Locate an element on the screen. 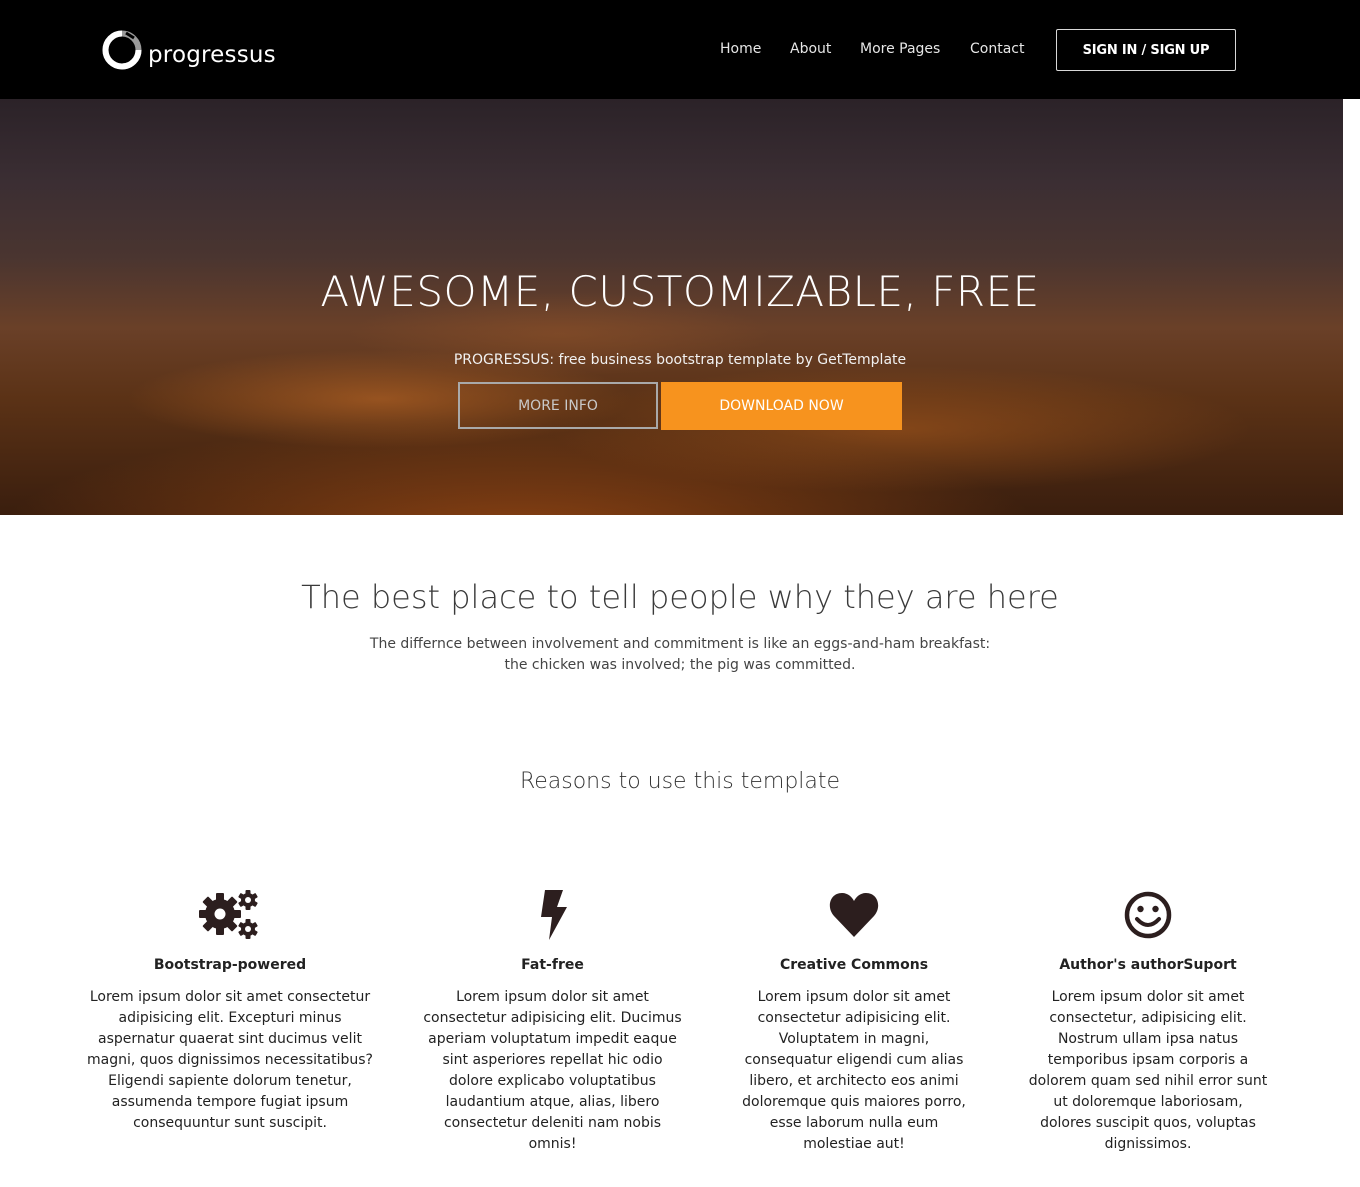  gears-icon is located at coordinates (228, 914).